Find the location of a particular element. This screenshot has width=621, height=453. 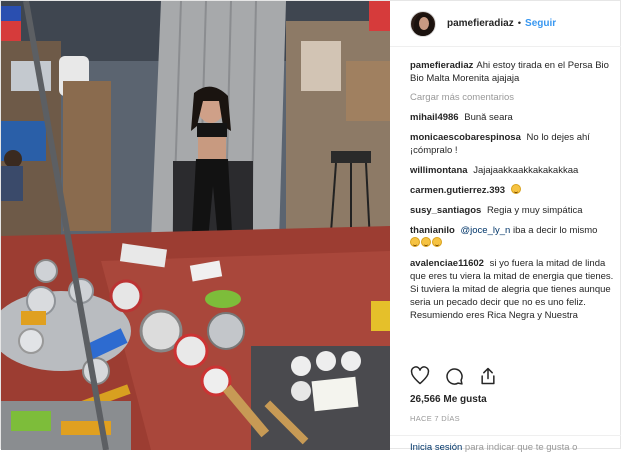

login-link: Inicia sesión is located at coordinates (436, 447).